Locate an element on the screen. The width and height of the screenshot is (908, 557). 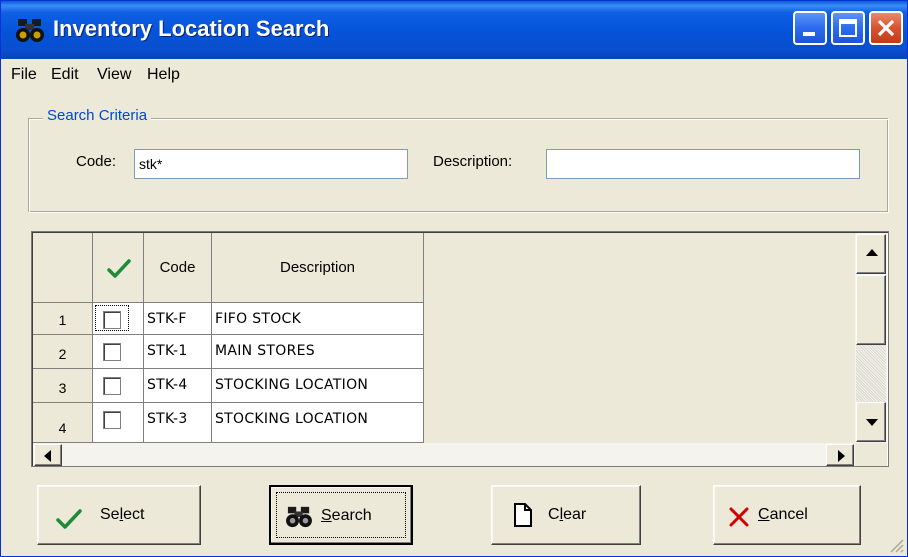
minimize-button is located at coordinates (810, 28).